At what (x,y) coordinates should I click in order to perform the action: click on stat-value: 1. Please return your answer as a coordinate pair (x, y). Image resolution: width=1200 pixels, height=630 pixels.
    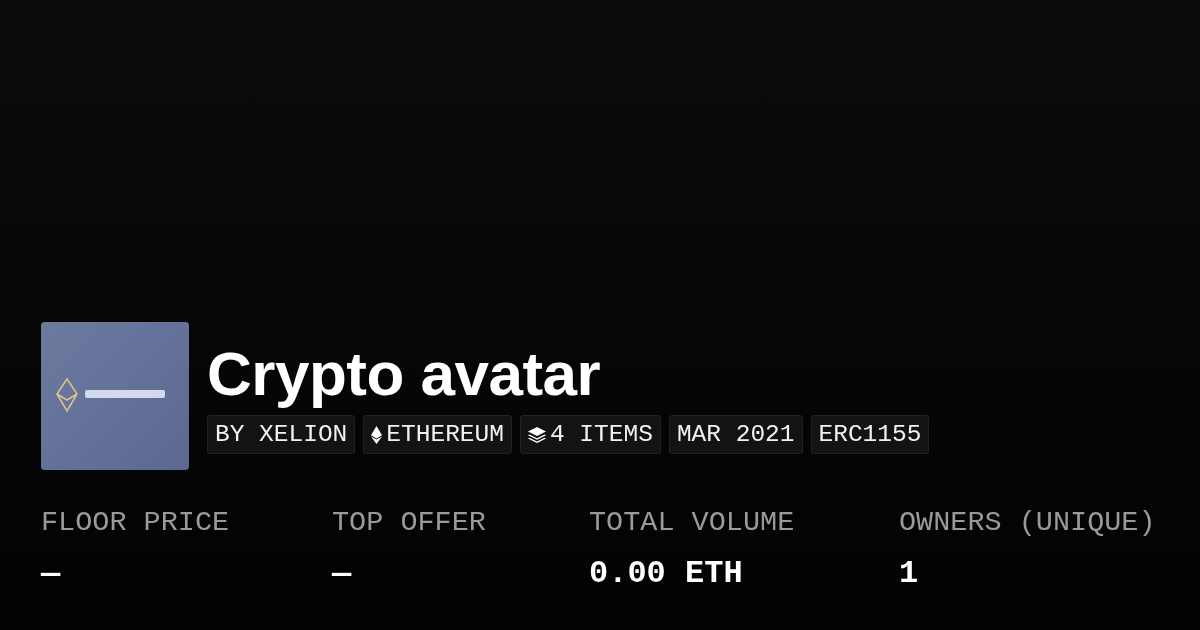
    Looking at the image, I should click on (909, 574).